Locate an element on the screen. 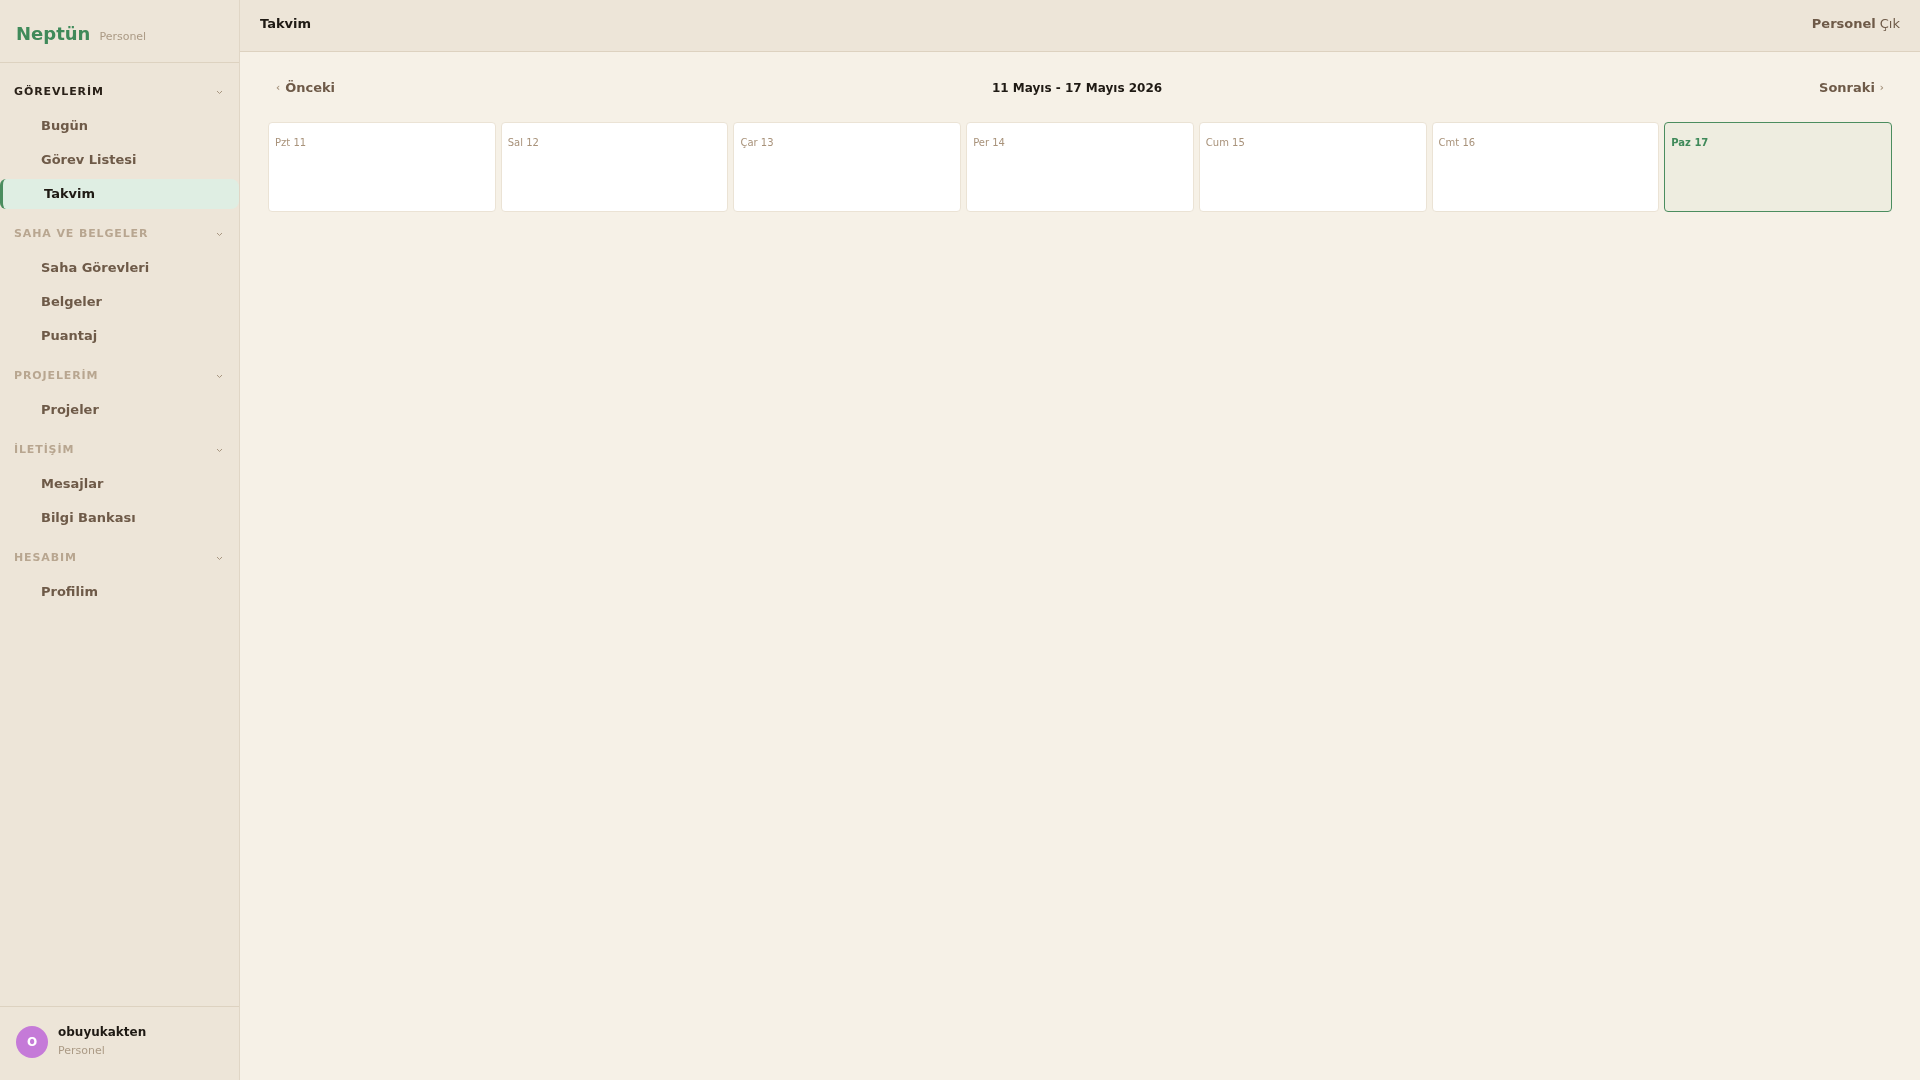 This screenshot has width=1920, height=1080. section-header: GÖREVLERİM is located at coordinates (119, 92).